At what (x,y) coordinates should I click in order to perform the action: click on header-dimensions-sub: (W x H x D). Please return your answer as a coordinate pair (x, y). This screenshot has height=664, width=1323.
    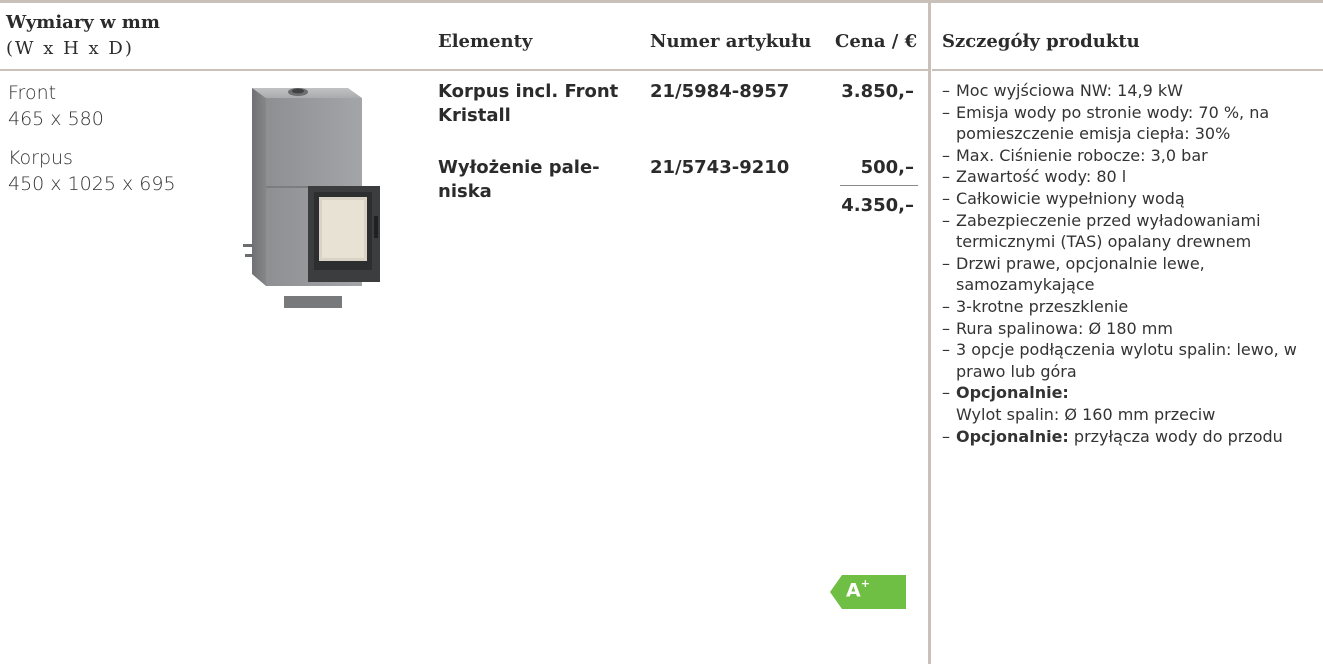
    Looking at the image, I should click on (70, 48).